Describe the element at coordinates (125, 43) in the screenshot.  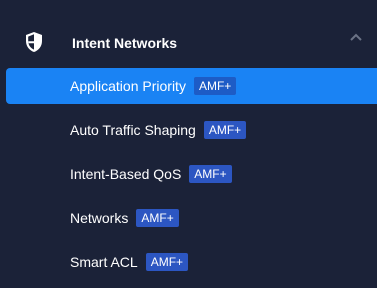
I see `menu-group-title: Intent Networks` at that location.